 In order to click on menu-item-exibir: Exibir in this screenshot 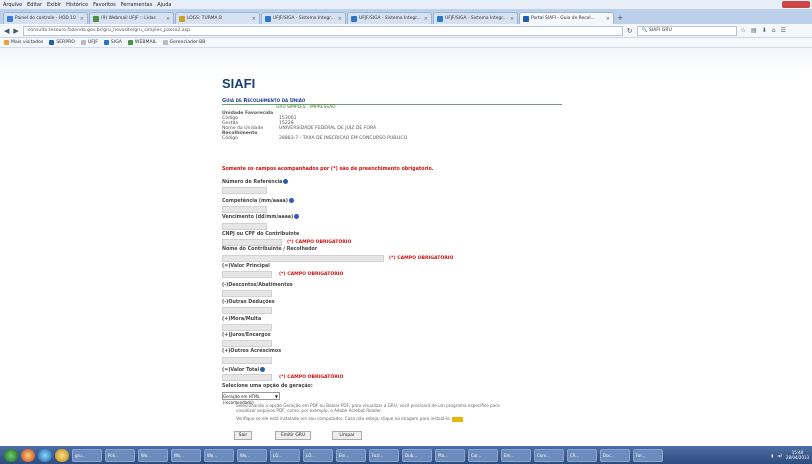, I will do `click(54, 5)`.